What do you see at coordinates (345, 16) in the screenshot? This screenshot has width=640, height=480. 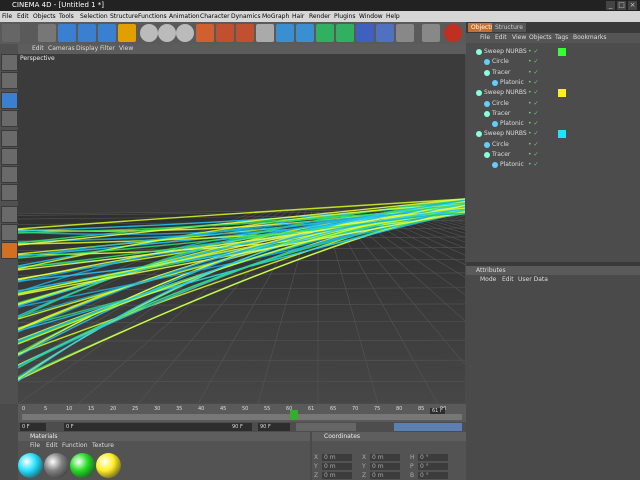 I see `menu-plugins: Plugins` at bounding box center [345, 16].